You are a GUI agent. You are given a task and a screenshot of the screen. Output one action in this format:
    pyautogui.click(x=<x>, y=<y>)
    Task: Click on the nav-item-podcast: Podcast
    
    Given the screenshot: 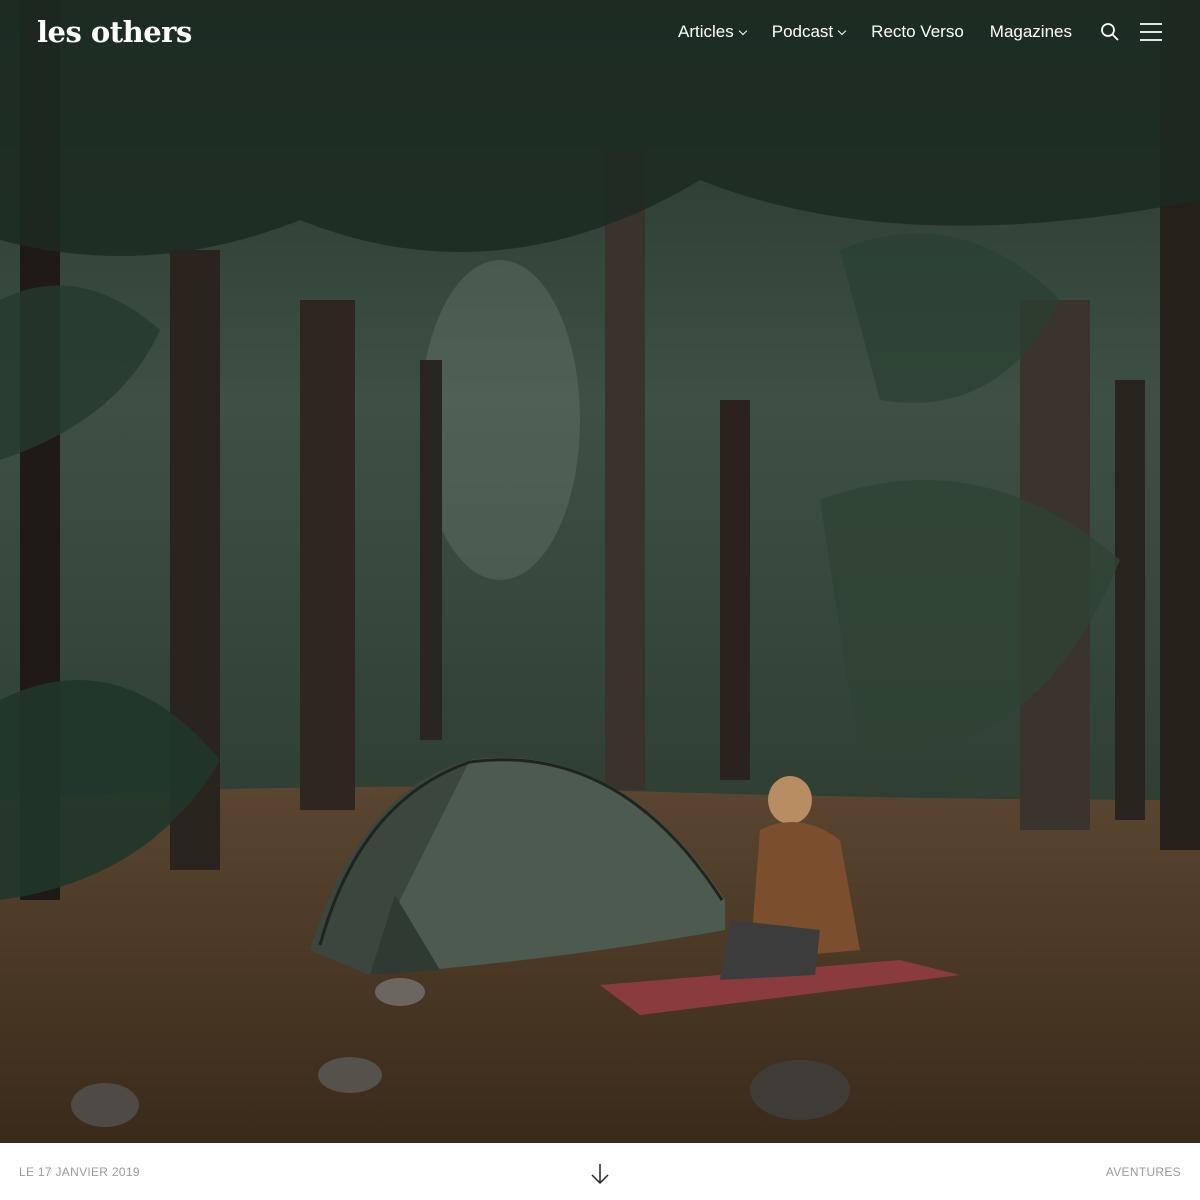 What is the action you would take?
    pyautogui.click(x=809, y=32)
    